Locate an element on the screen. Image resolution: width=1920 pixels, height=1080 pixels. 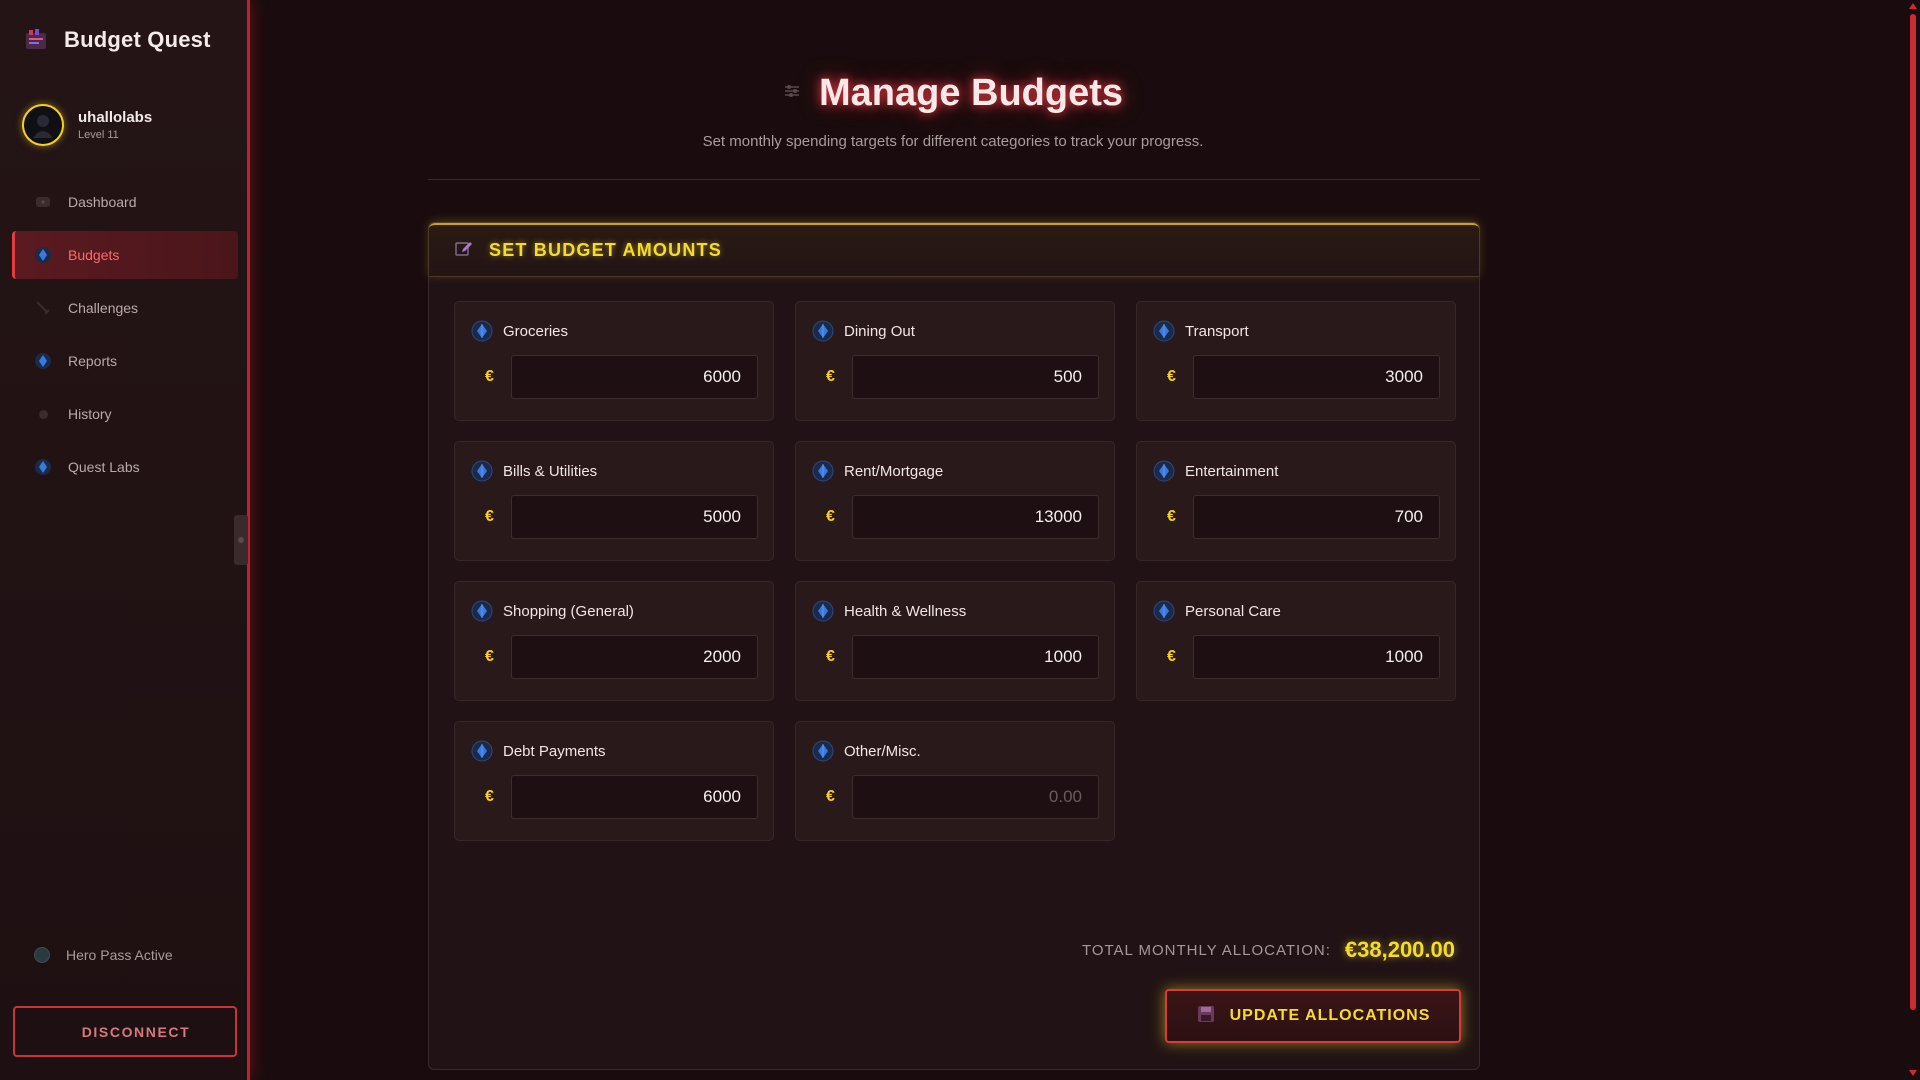
budget-card-bills-utilities: Bills & Utilities € is located at coordinates (614, 501).